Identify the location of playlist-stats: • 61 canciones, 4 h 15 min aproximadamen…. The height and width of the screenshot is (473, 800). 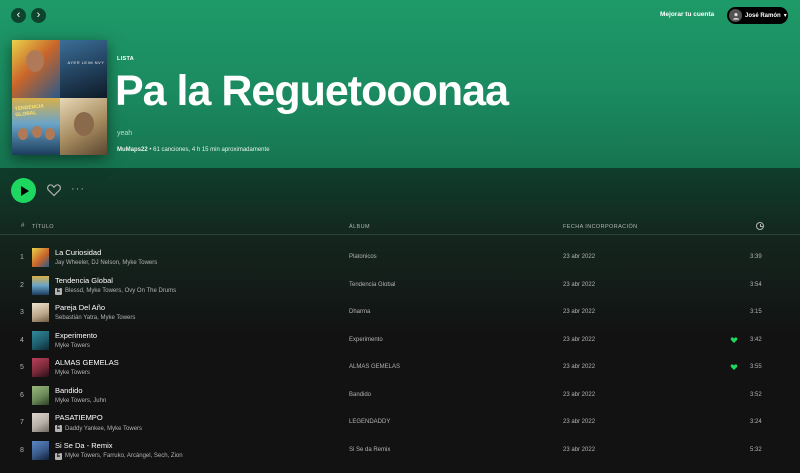
(208, 150).